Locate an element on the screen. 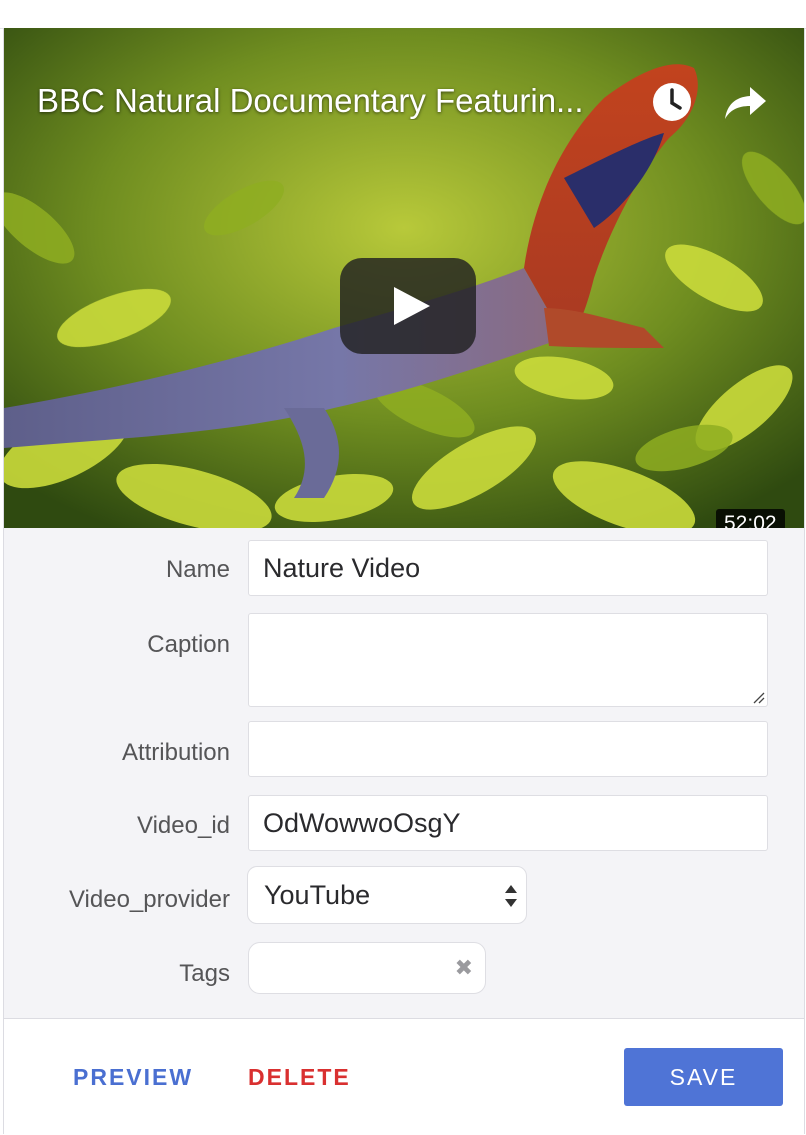 Image resolution: width=806 pixels, height=1135 pixels. select-arrows-icon is located at coordinates (511, 896).